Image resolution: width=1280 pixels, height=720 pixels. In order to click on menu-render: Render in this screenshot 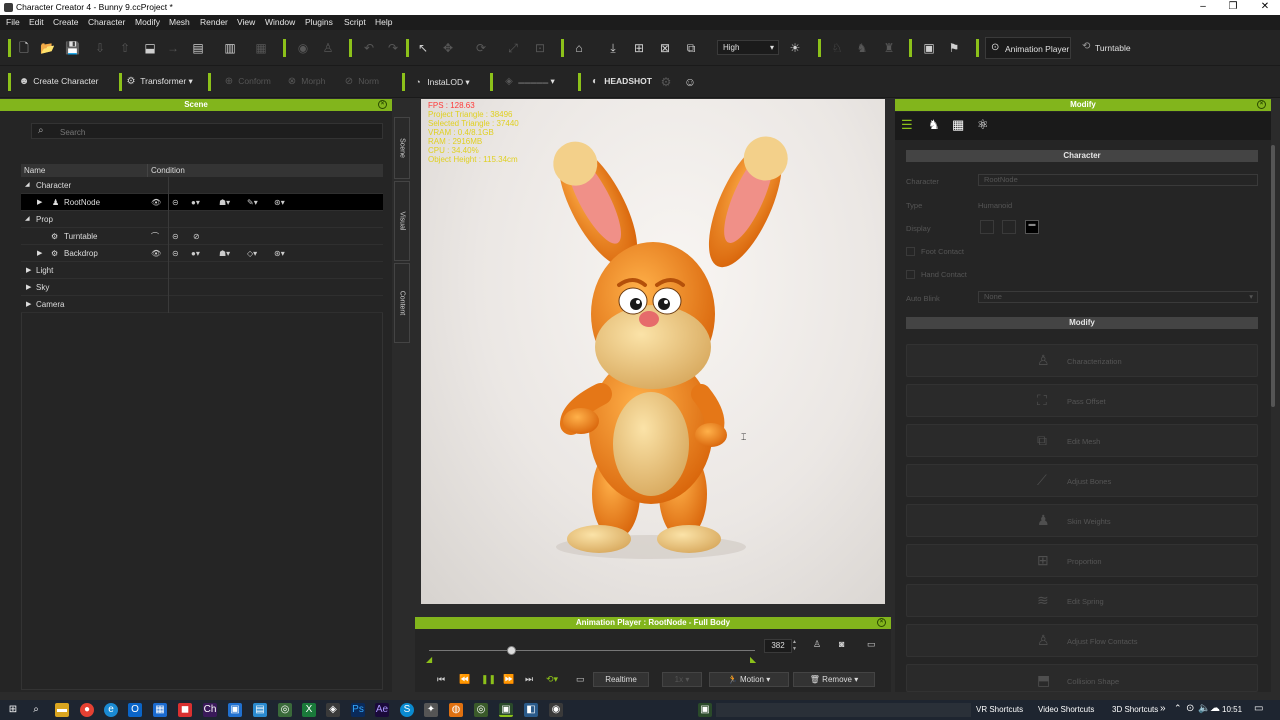, I will do `click(214, 22)`.